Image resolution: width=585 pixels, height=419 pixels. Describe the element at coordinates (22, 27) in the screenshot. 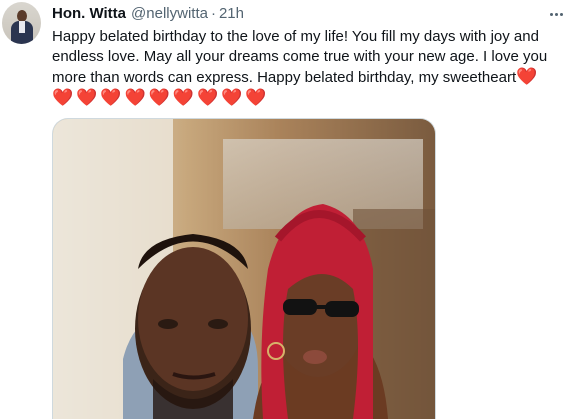

I see `avatar-shirt` at that location.